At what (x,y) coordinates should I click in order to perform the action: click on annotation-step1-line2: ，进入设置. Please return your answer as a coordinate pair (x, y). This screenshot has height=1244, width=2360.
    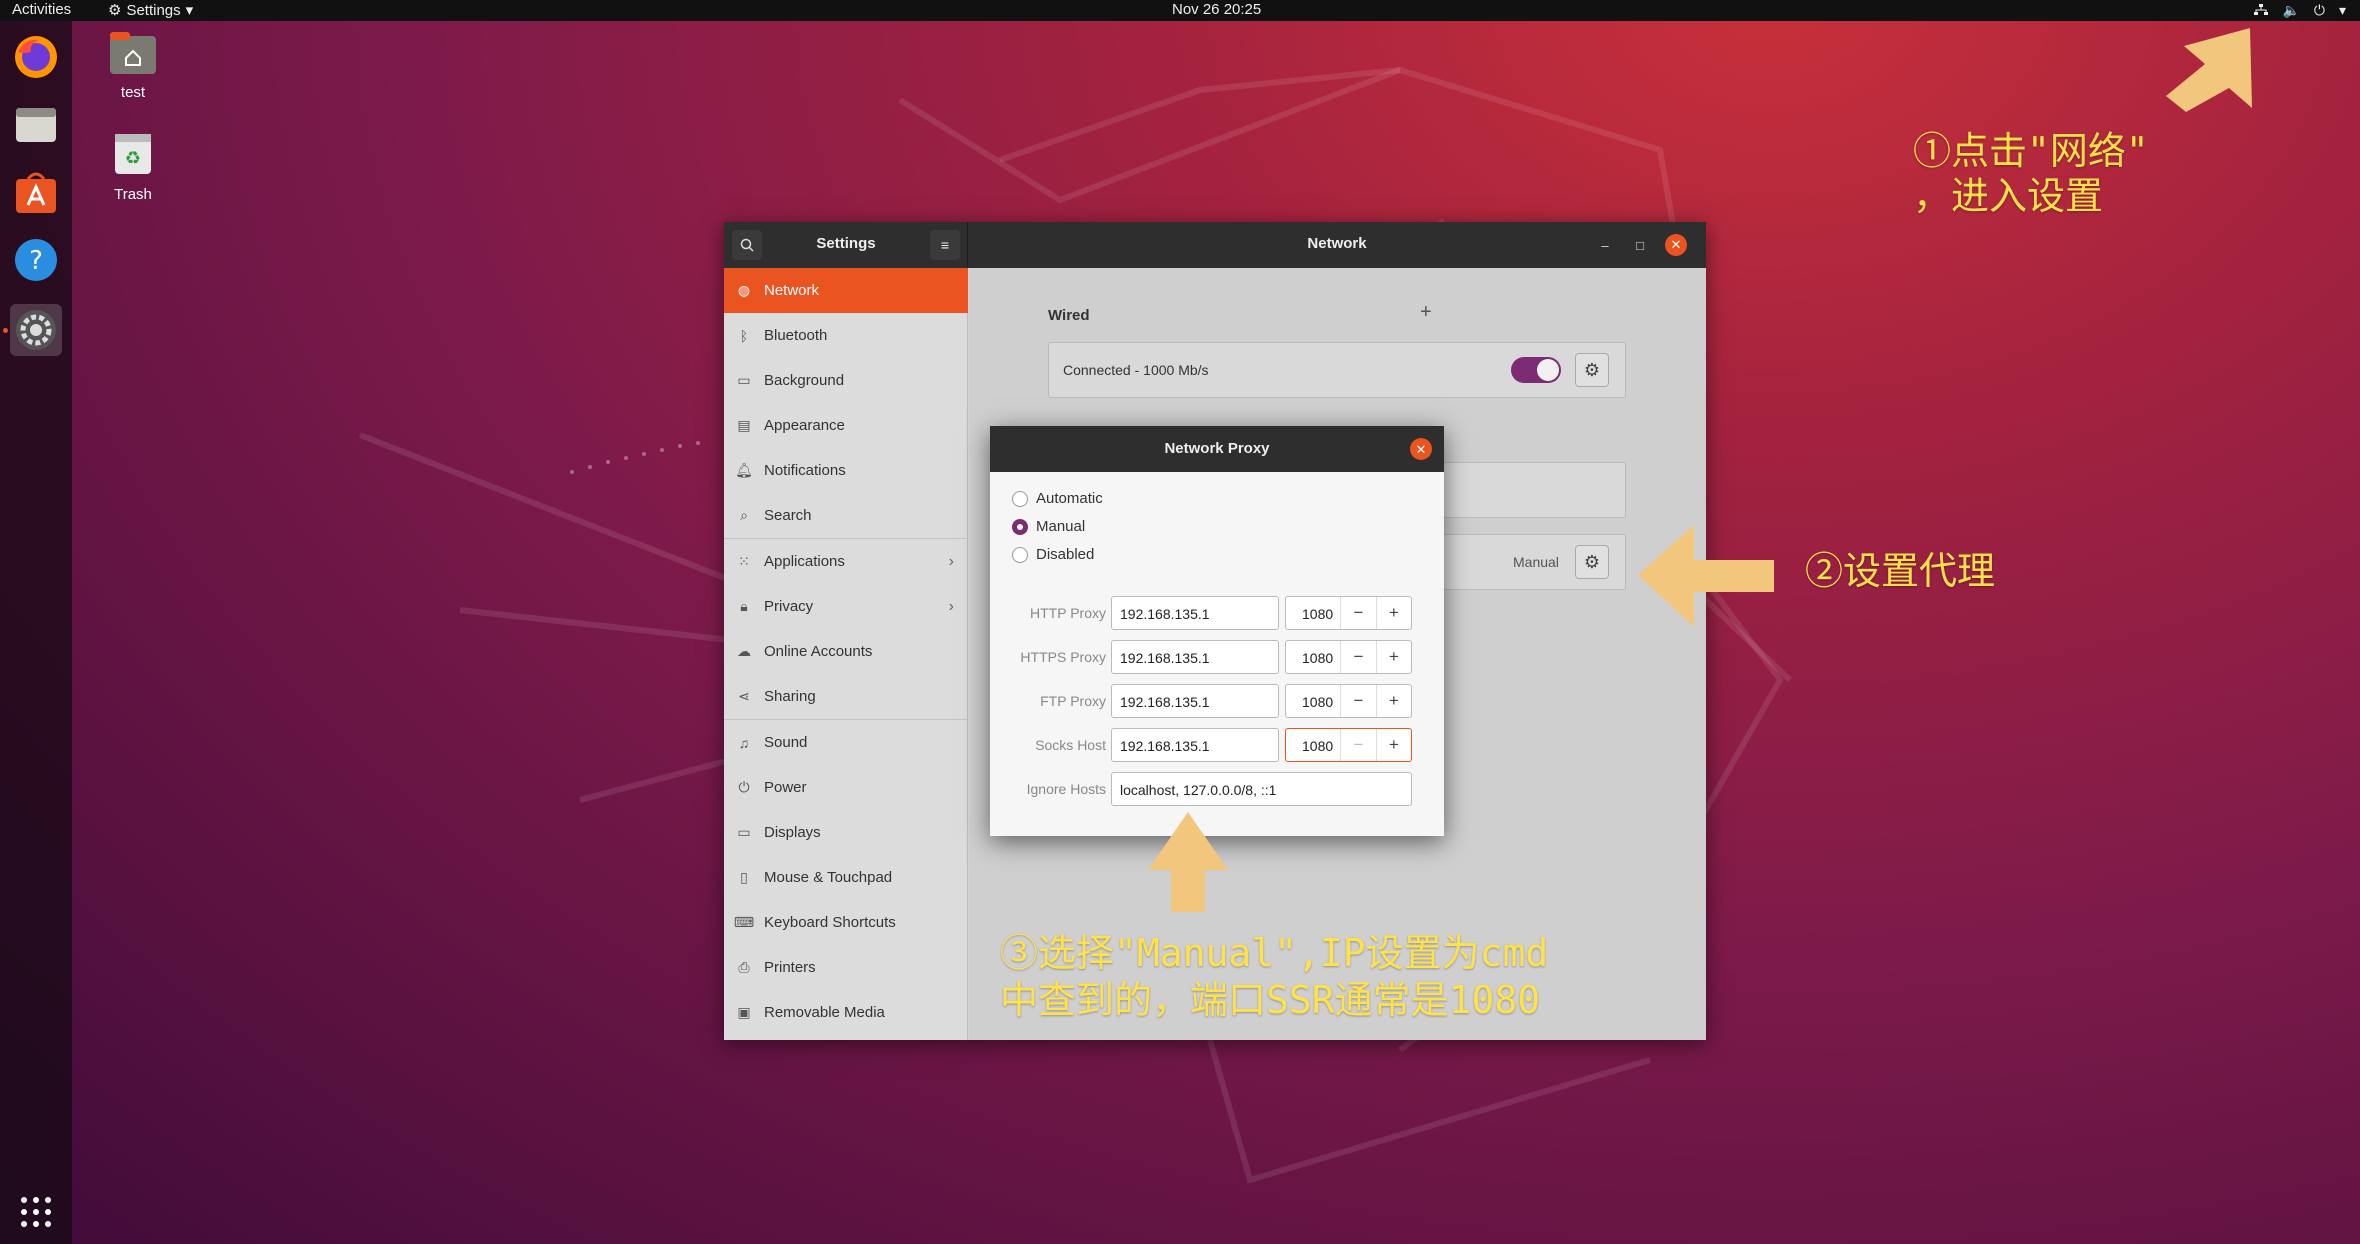
    Looking at the image, I should click on (2008, 196).